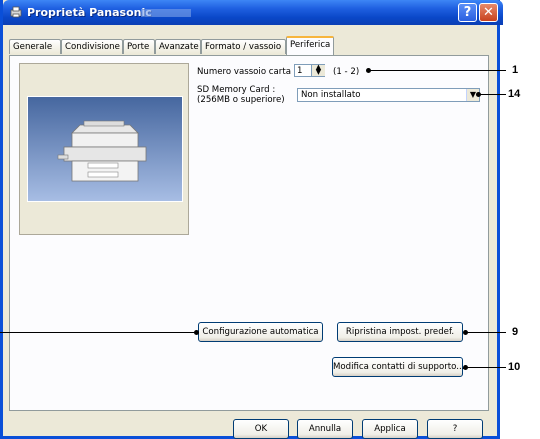 Image resolution: width=540 pixels, height=439 pixels. What do you see at coordinates (178, 46) in the screenshot?
I see `tab-avanzate: Avanzate` at bounding box center [178, 46].